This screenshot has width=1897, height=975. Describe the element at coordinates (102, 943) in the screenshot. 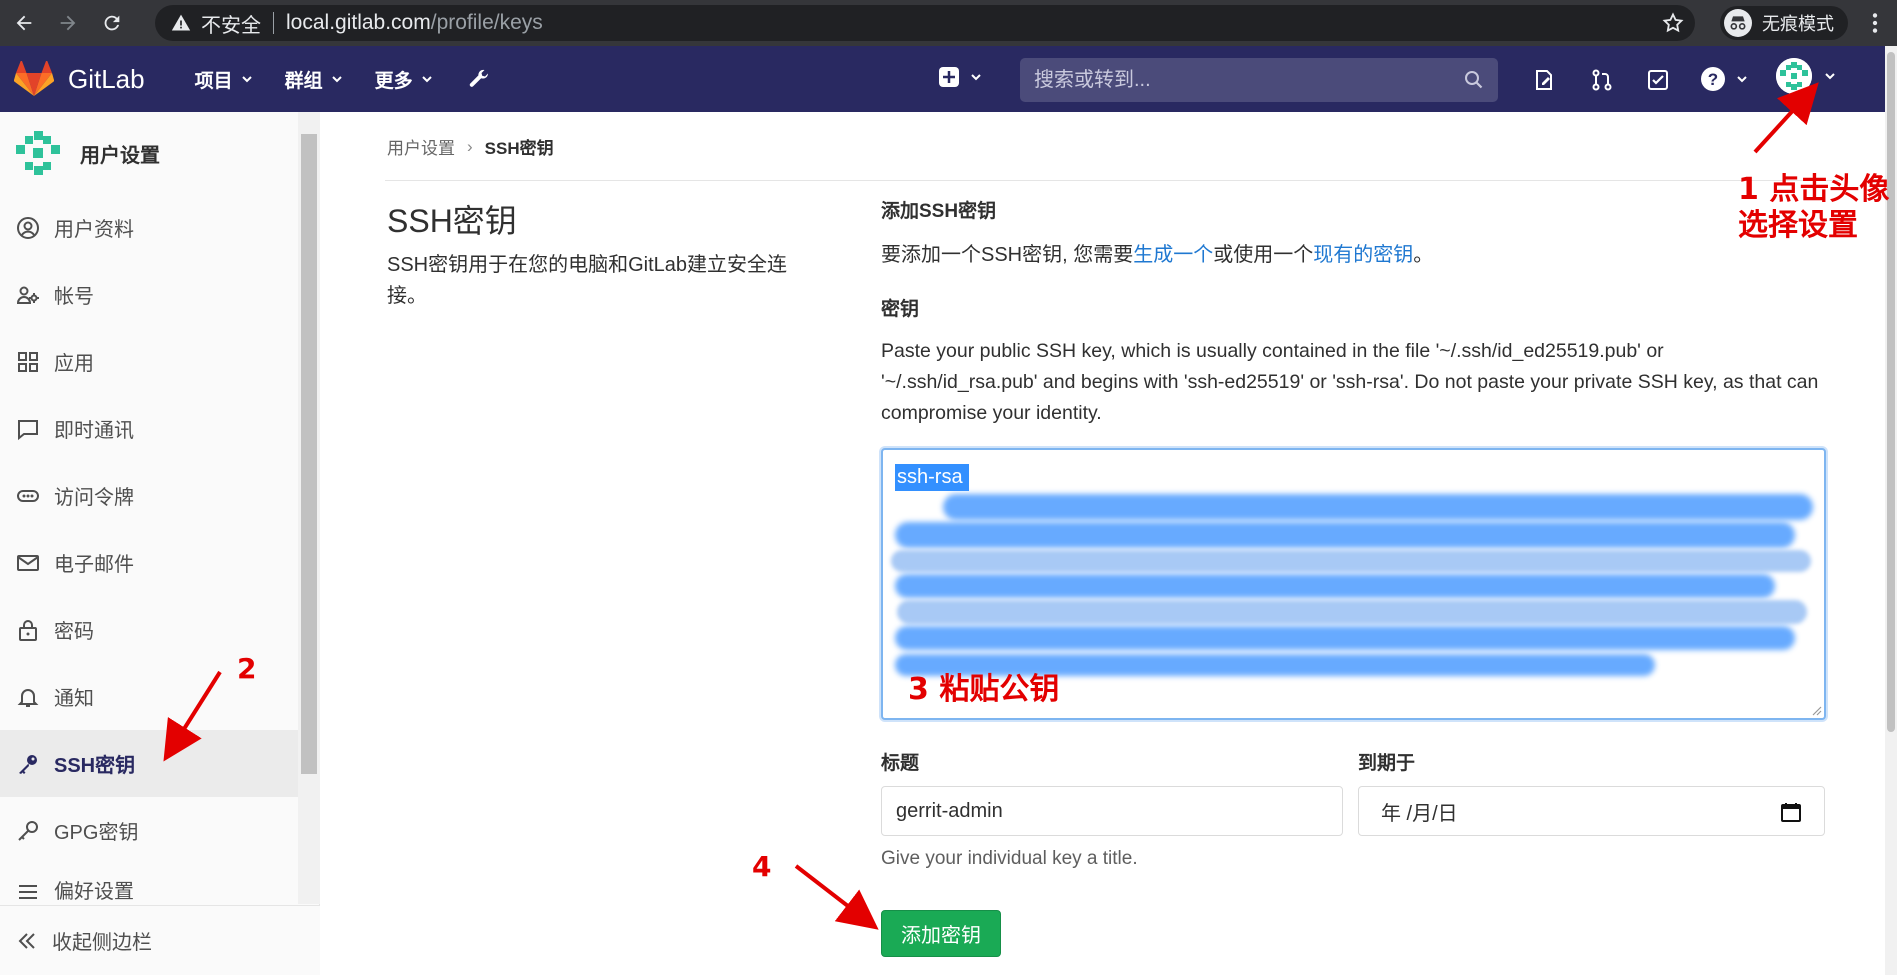

I see `collapse-sidebar-label: 收起侧边栏` at that location.